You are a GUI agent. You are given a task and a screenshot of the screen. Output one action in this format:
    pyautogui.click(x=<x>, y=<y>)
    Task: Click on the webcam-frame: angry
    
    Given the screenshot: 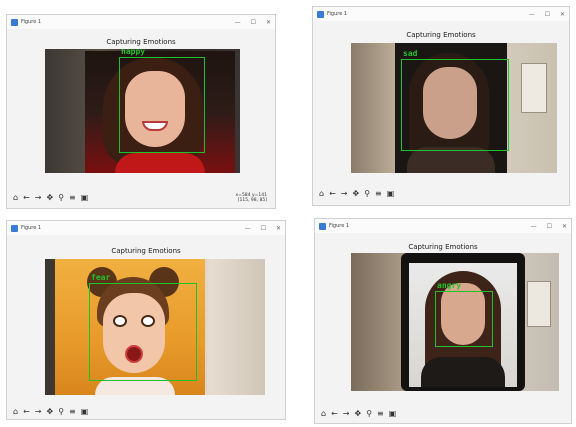 What is the action you would take?
    pyautogui.click(x=455, y=322)
    